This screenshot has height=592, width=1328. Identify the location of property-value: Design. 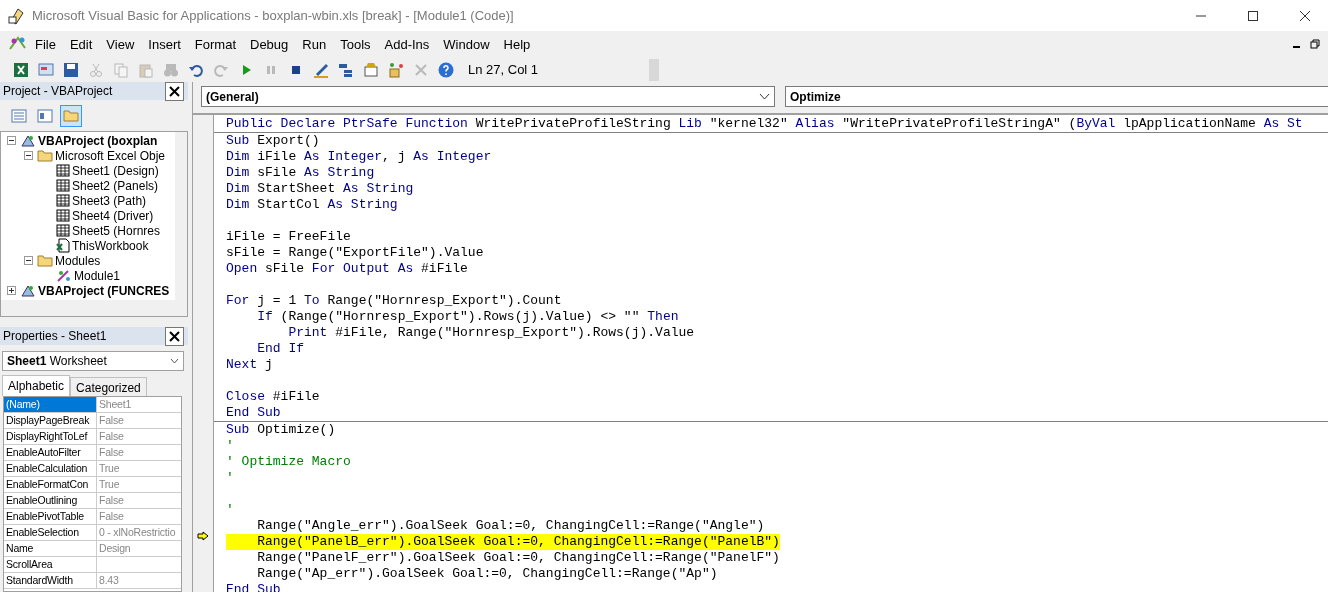
(139, 548).